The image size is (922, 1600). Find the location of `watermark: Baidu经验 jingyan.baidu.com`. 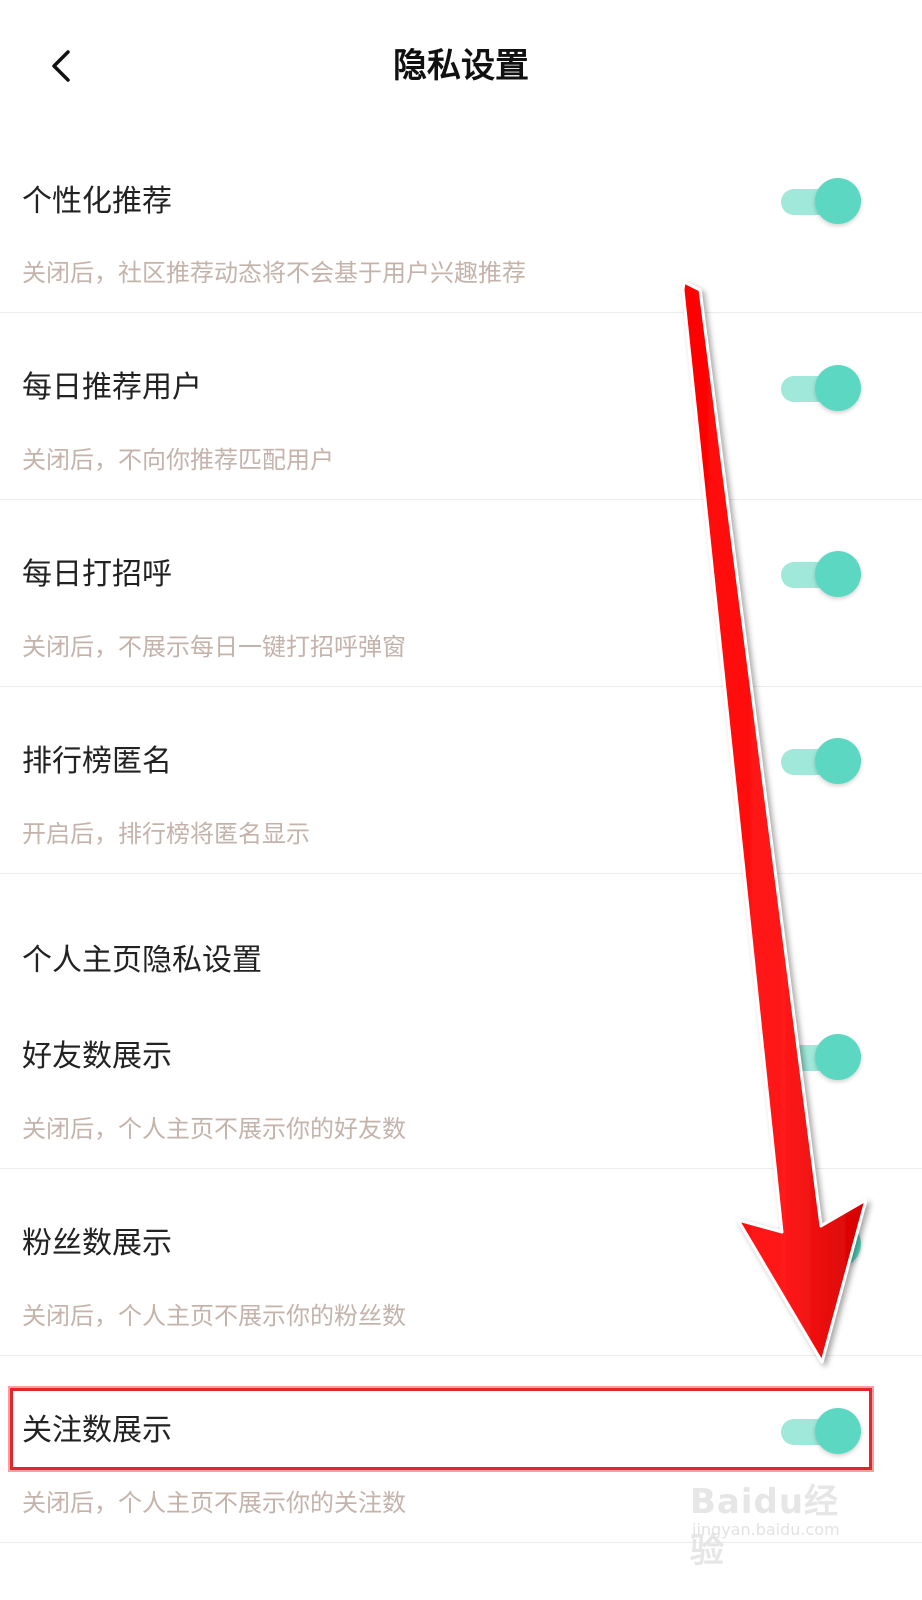

watermark: Baidu经验 jingyan.baidu.com is located at coordinates (780, 1522).